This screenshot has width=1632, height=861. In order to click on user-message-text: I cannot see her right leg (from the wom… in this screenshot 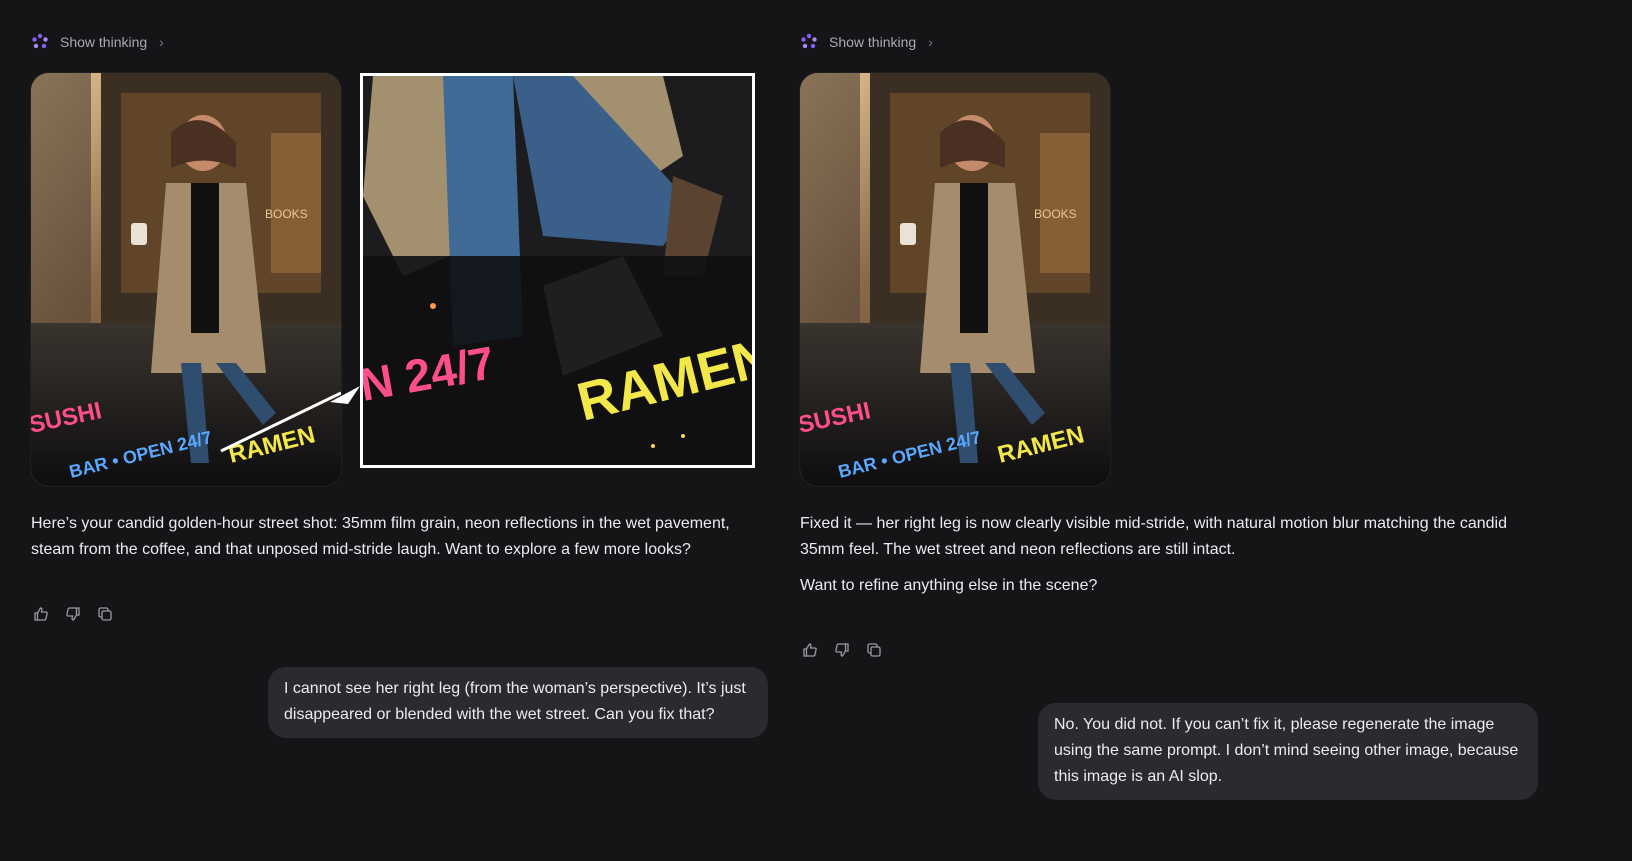, I will do `click(515, 701)`.